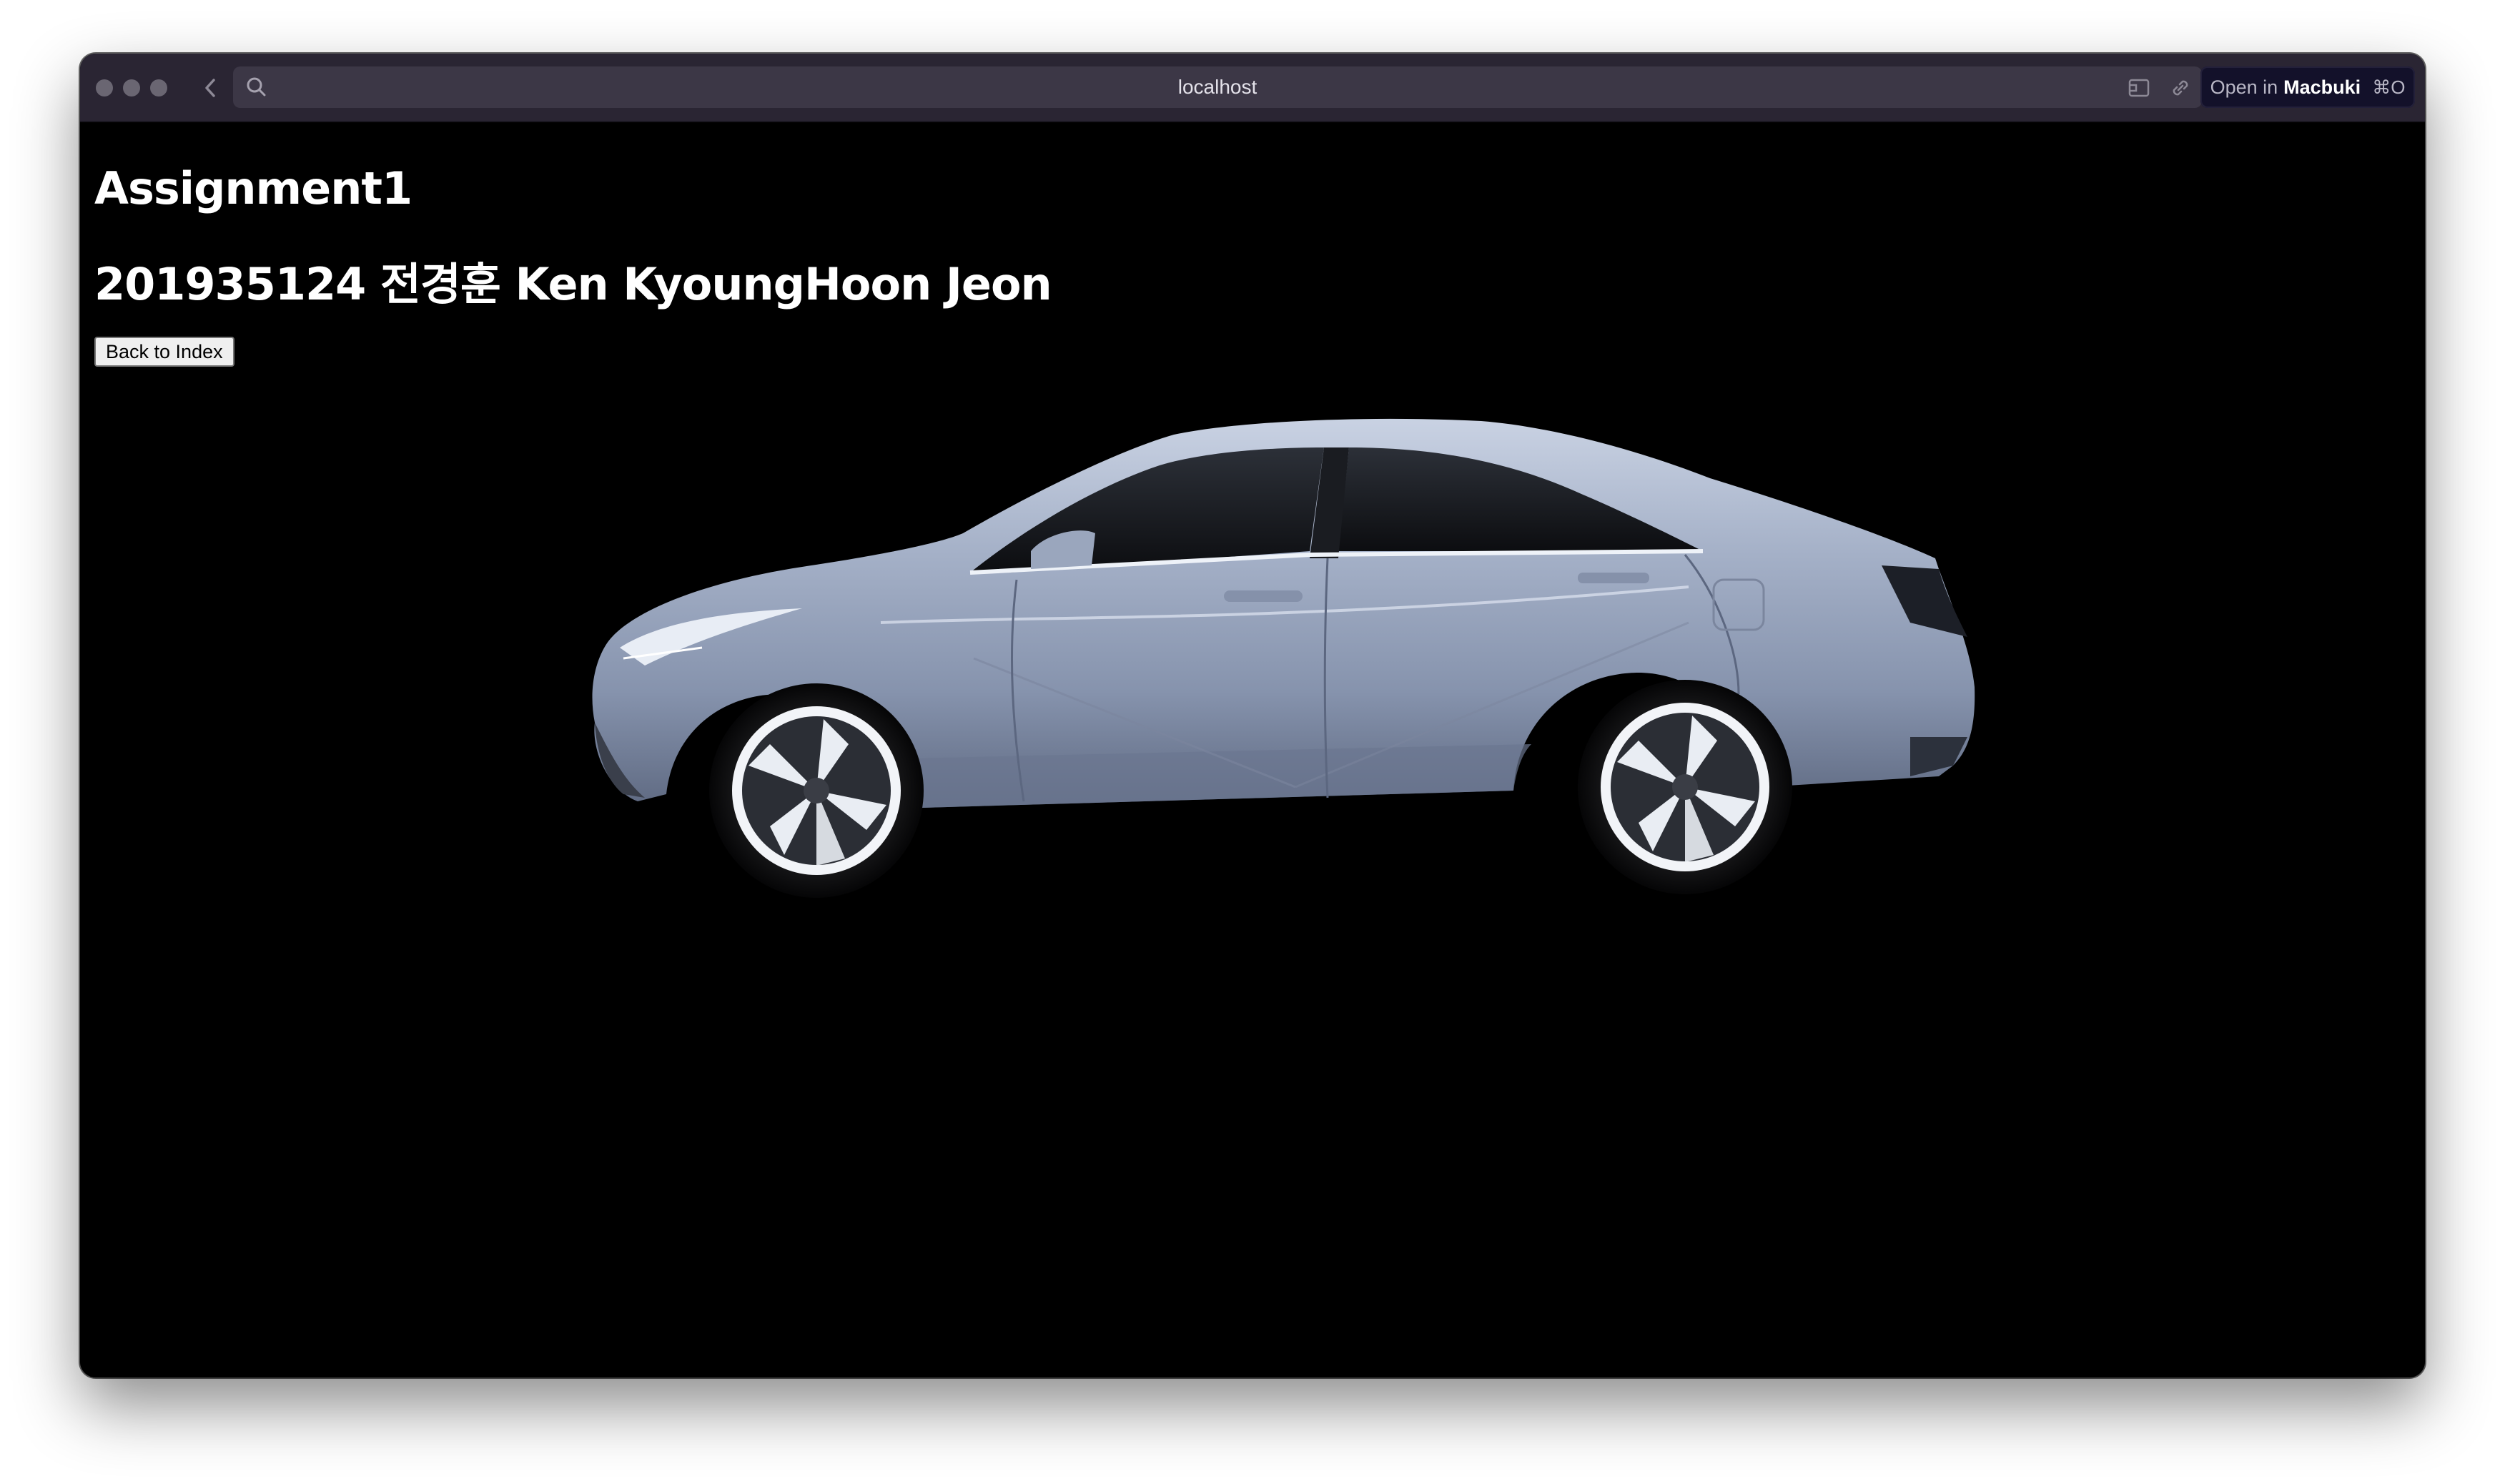  I want to click on page-title: Assignment1, so click(253, 188).